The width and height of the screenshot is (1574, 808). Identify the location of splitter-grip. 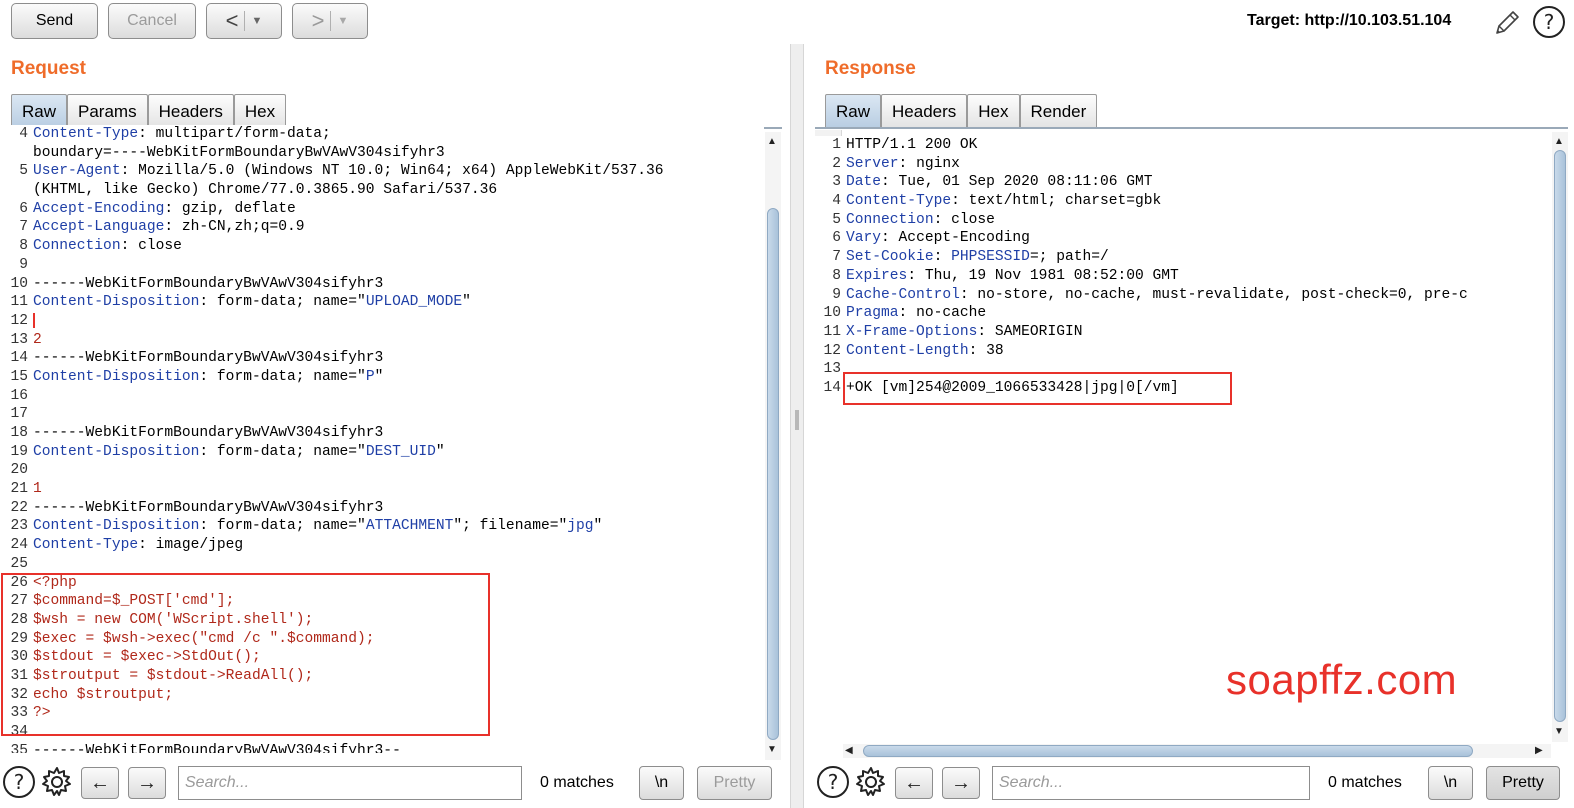
(797, 420).